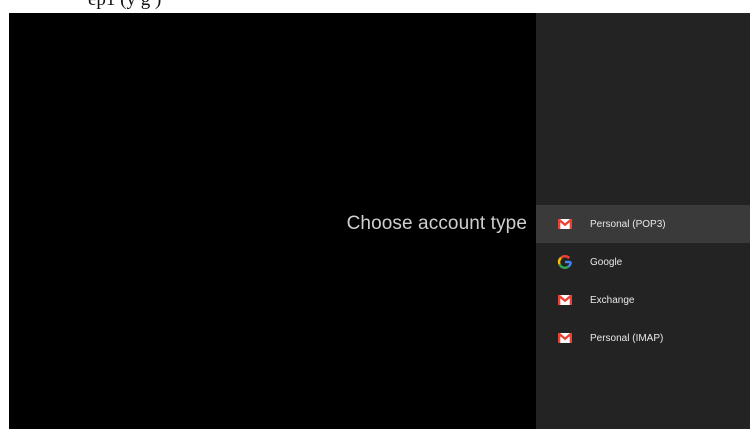 The width and height of the screenshot is (750, 429). I want to click on menu-item-exchange: Exchange, so click(643, 300).